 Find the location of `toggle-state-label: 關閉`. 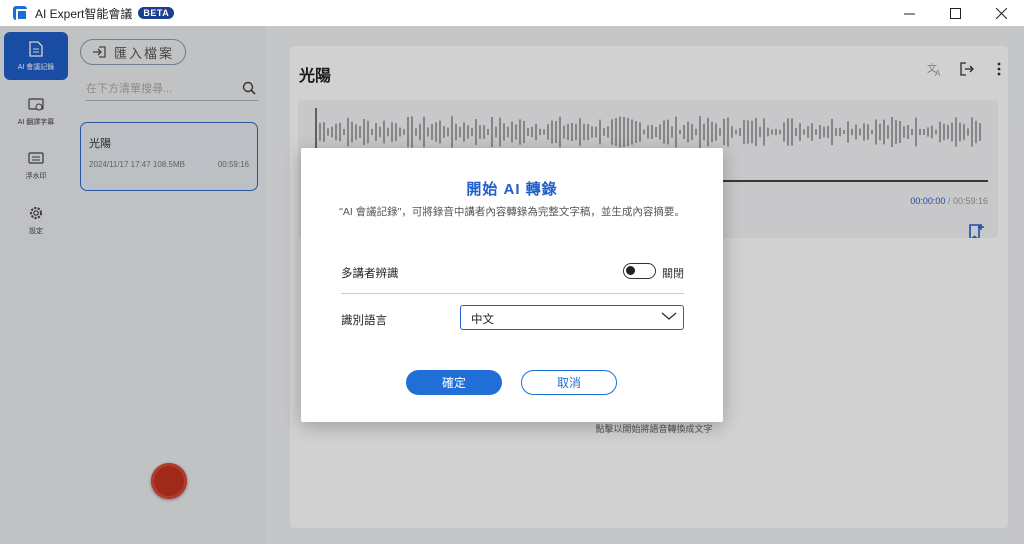

toggle-state-label: 關閉 is located at coordinates (673, 274).